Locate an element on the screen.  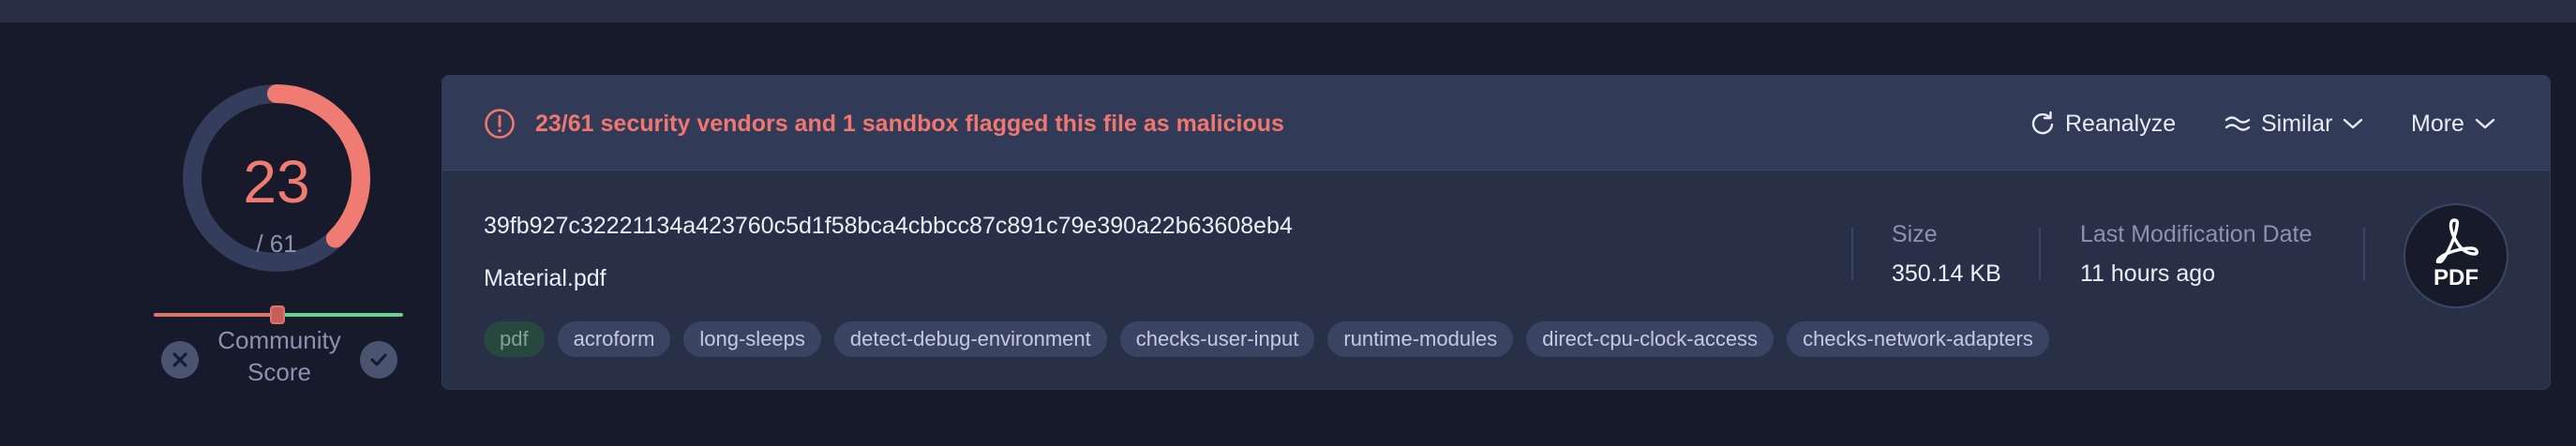
vendor-total: / 61 is located at coordinates (276, 244).